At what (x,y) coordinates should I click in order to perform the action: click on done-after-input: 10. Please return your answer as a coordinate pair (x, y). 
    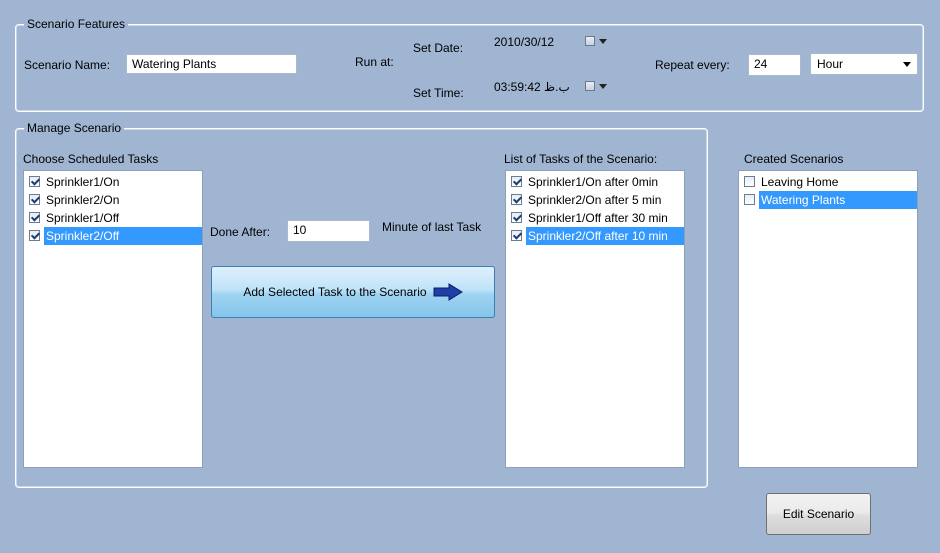
    Looking at the image, I should click on (328, 231).